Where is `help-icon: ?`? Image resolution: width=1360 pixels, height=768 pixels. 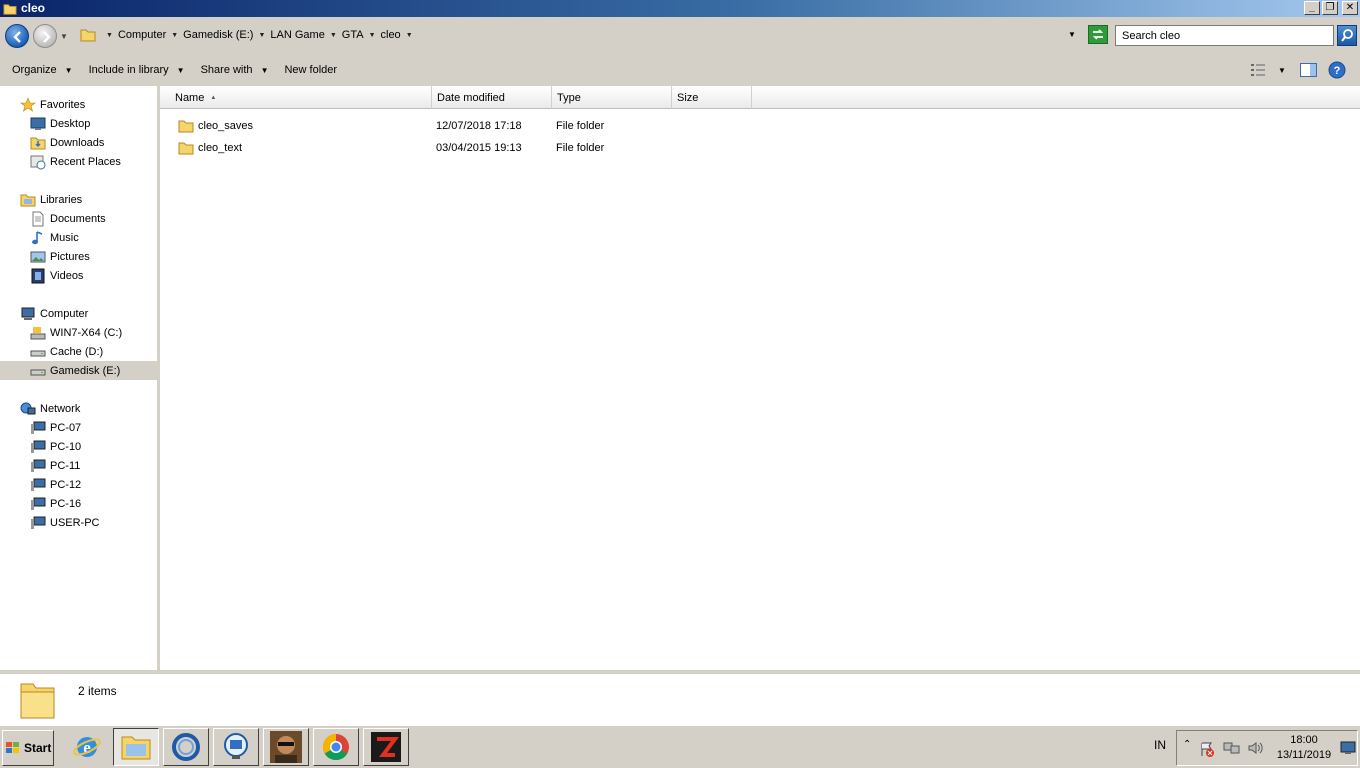
help-icon: ? is located at coordinates (1337, 70).